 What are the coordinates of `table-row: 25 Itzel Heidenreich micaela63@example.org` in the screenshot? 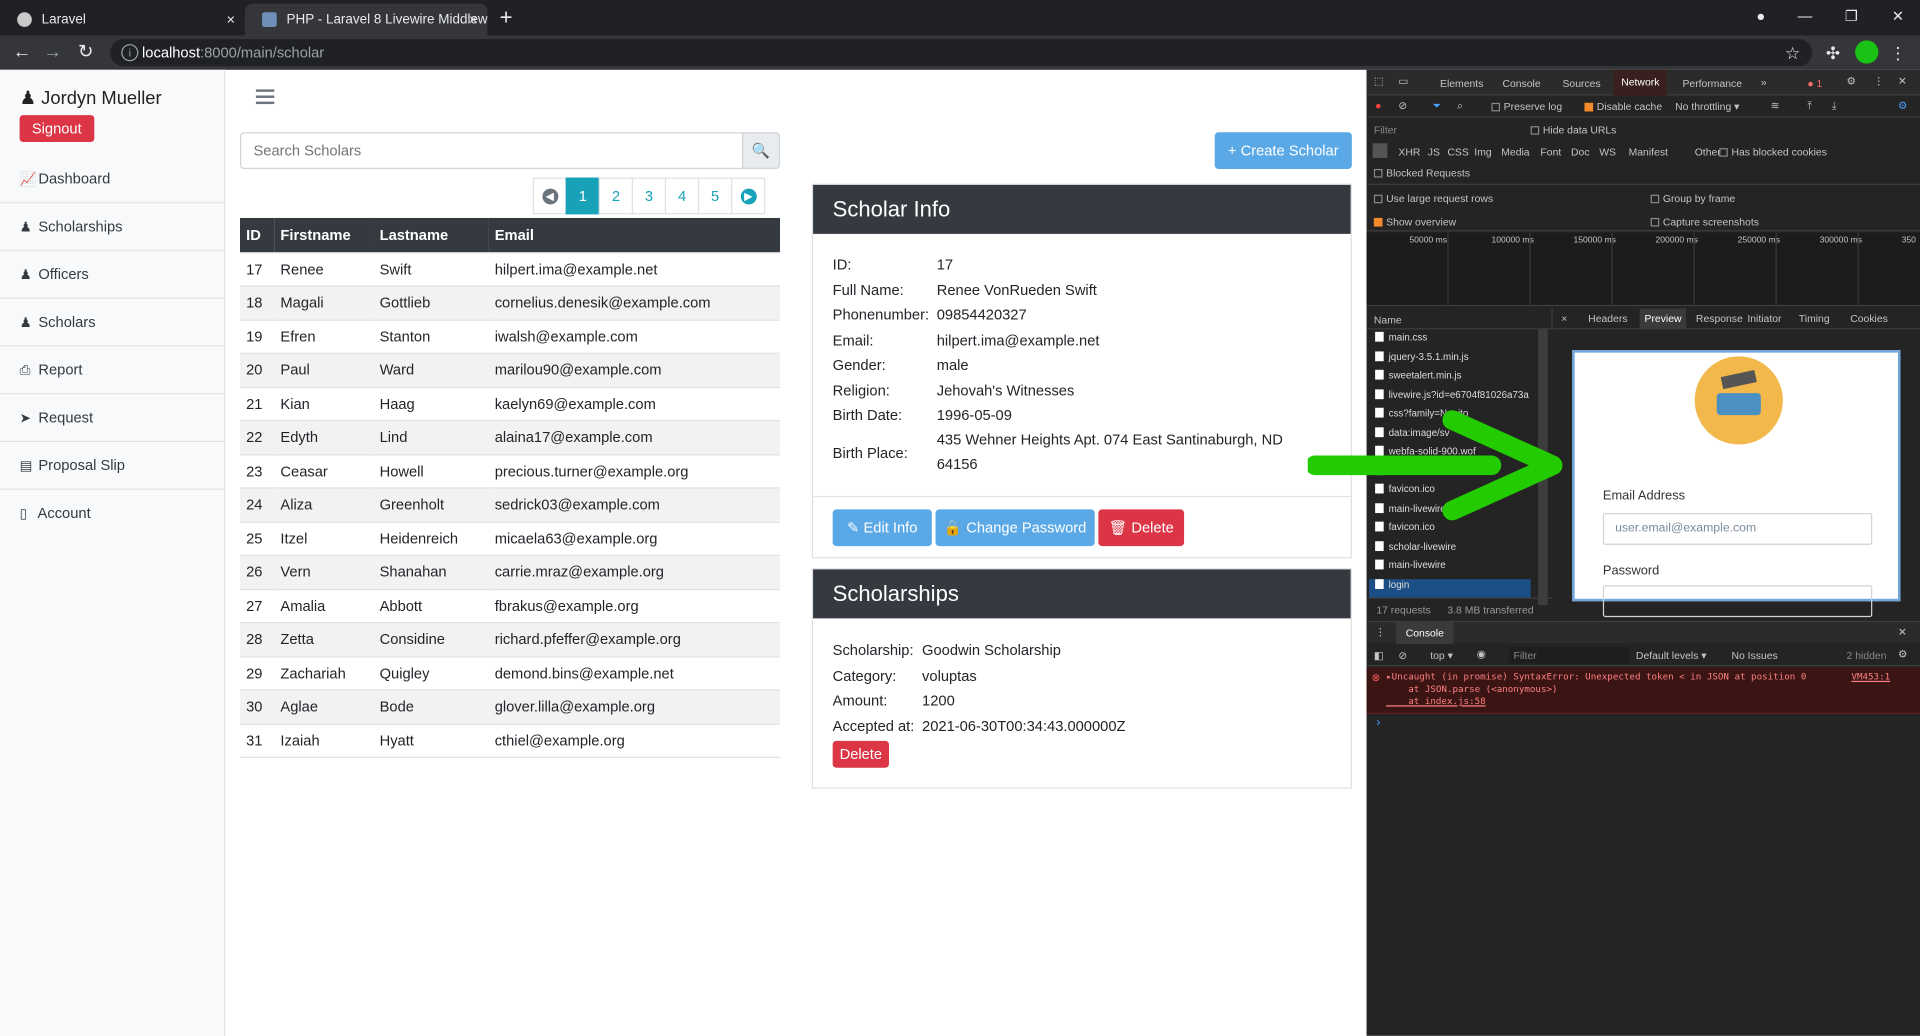 It's located at (510, 538).